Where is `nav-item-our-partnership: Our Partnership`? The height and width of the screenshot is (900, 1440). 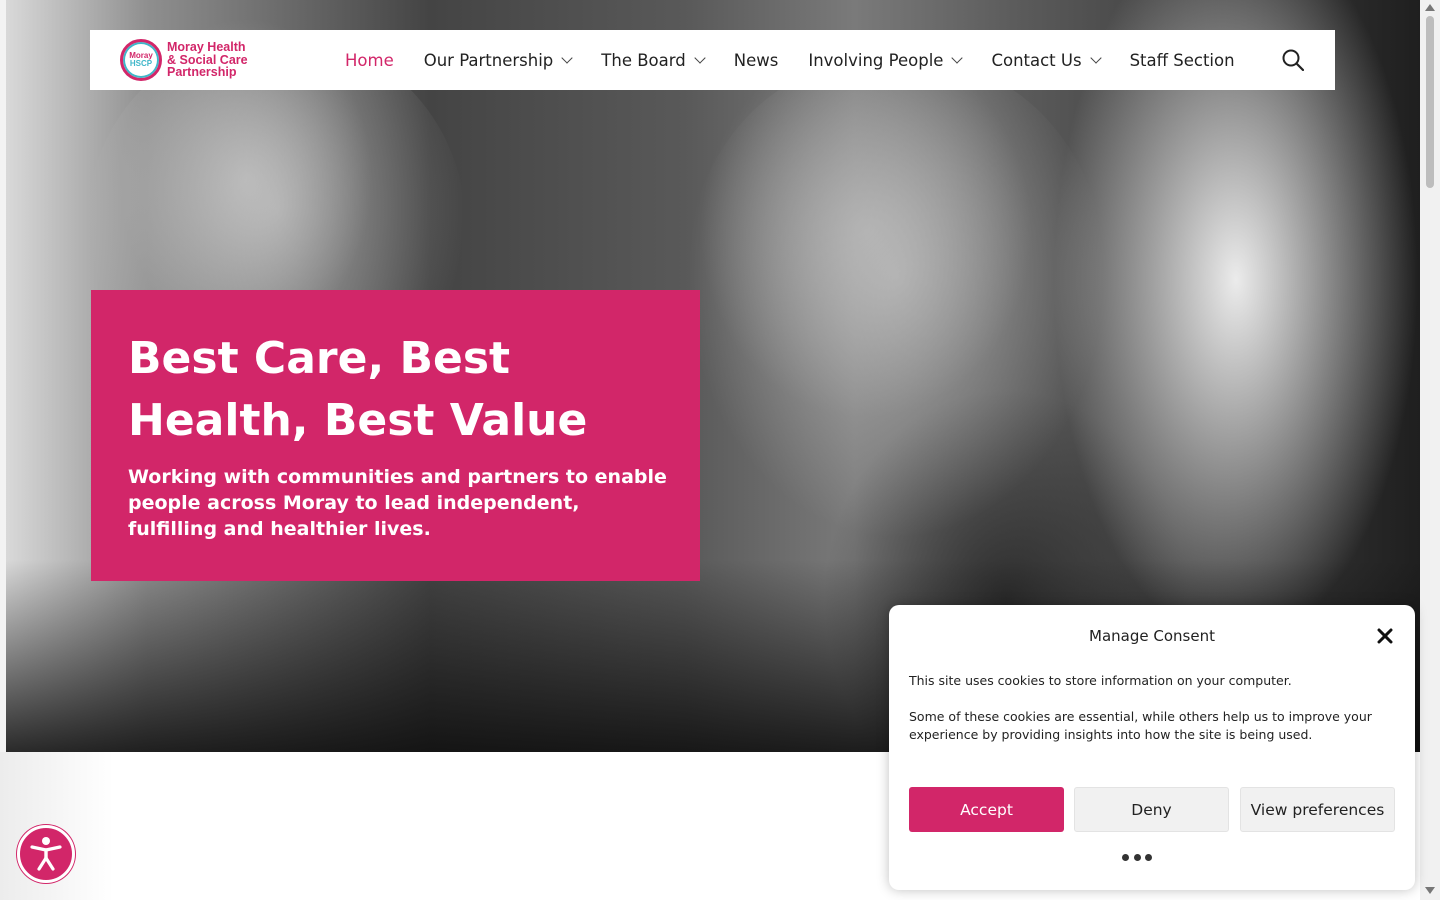
nav-item-our-partnership: Our Partnership is located at coordinates (498, 60).